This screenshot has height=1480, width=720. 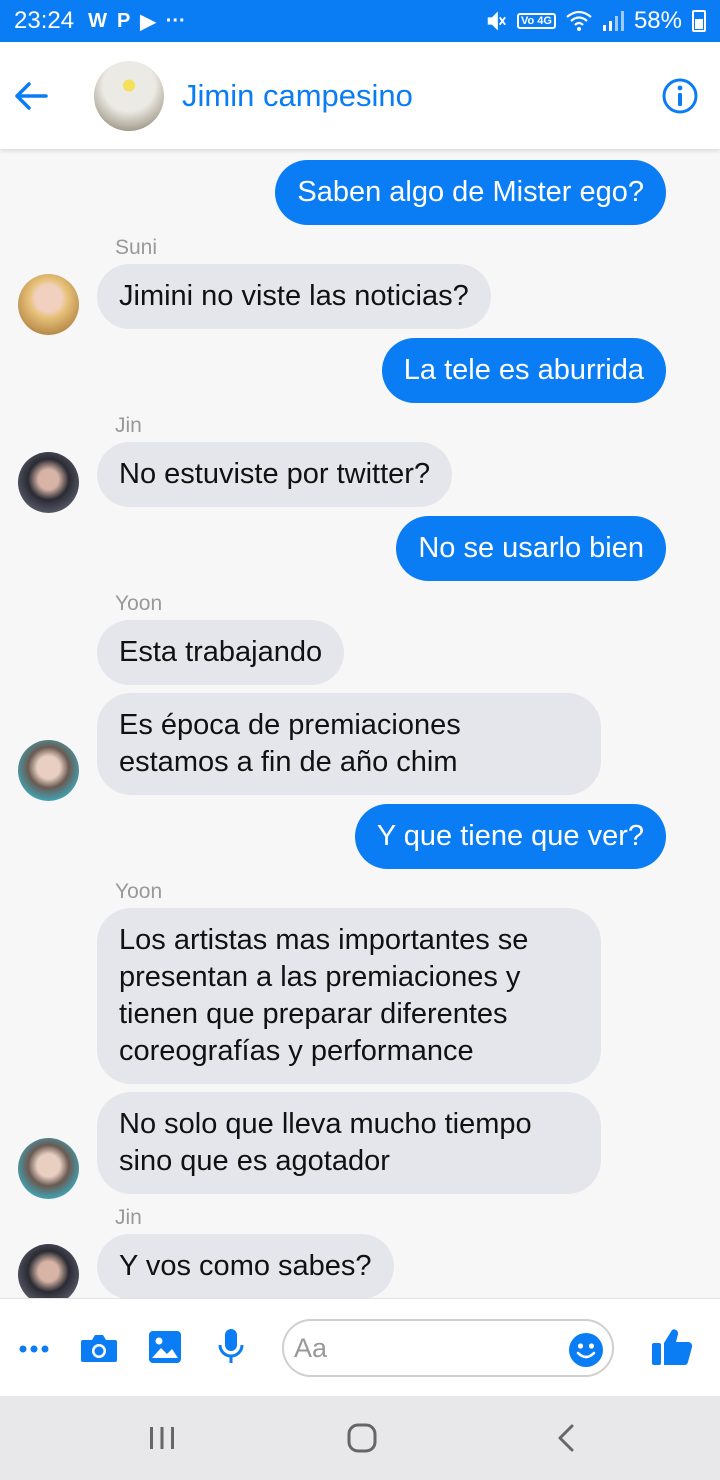 I want to click on youtube-icon: ▶, so click(x=148, y=21).